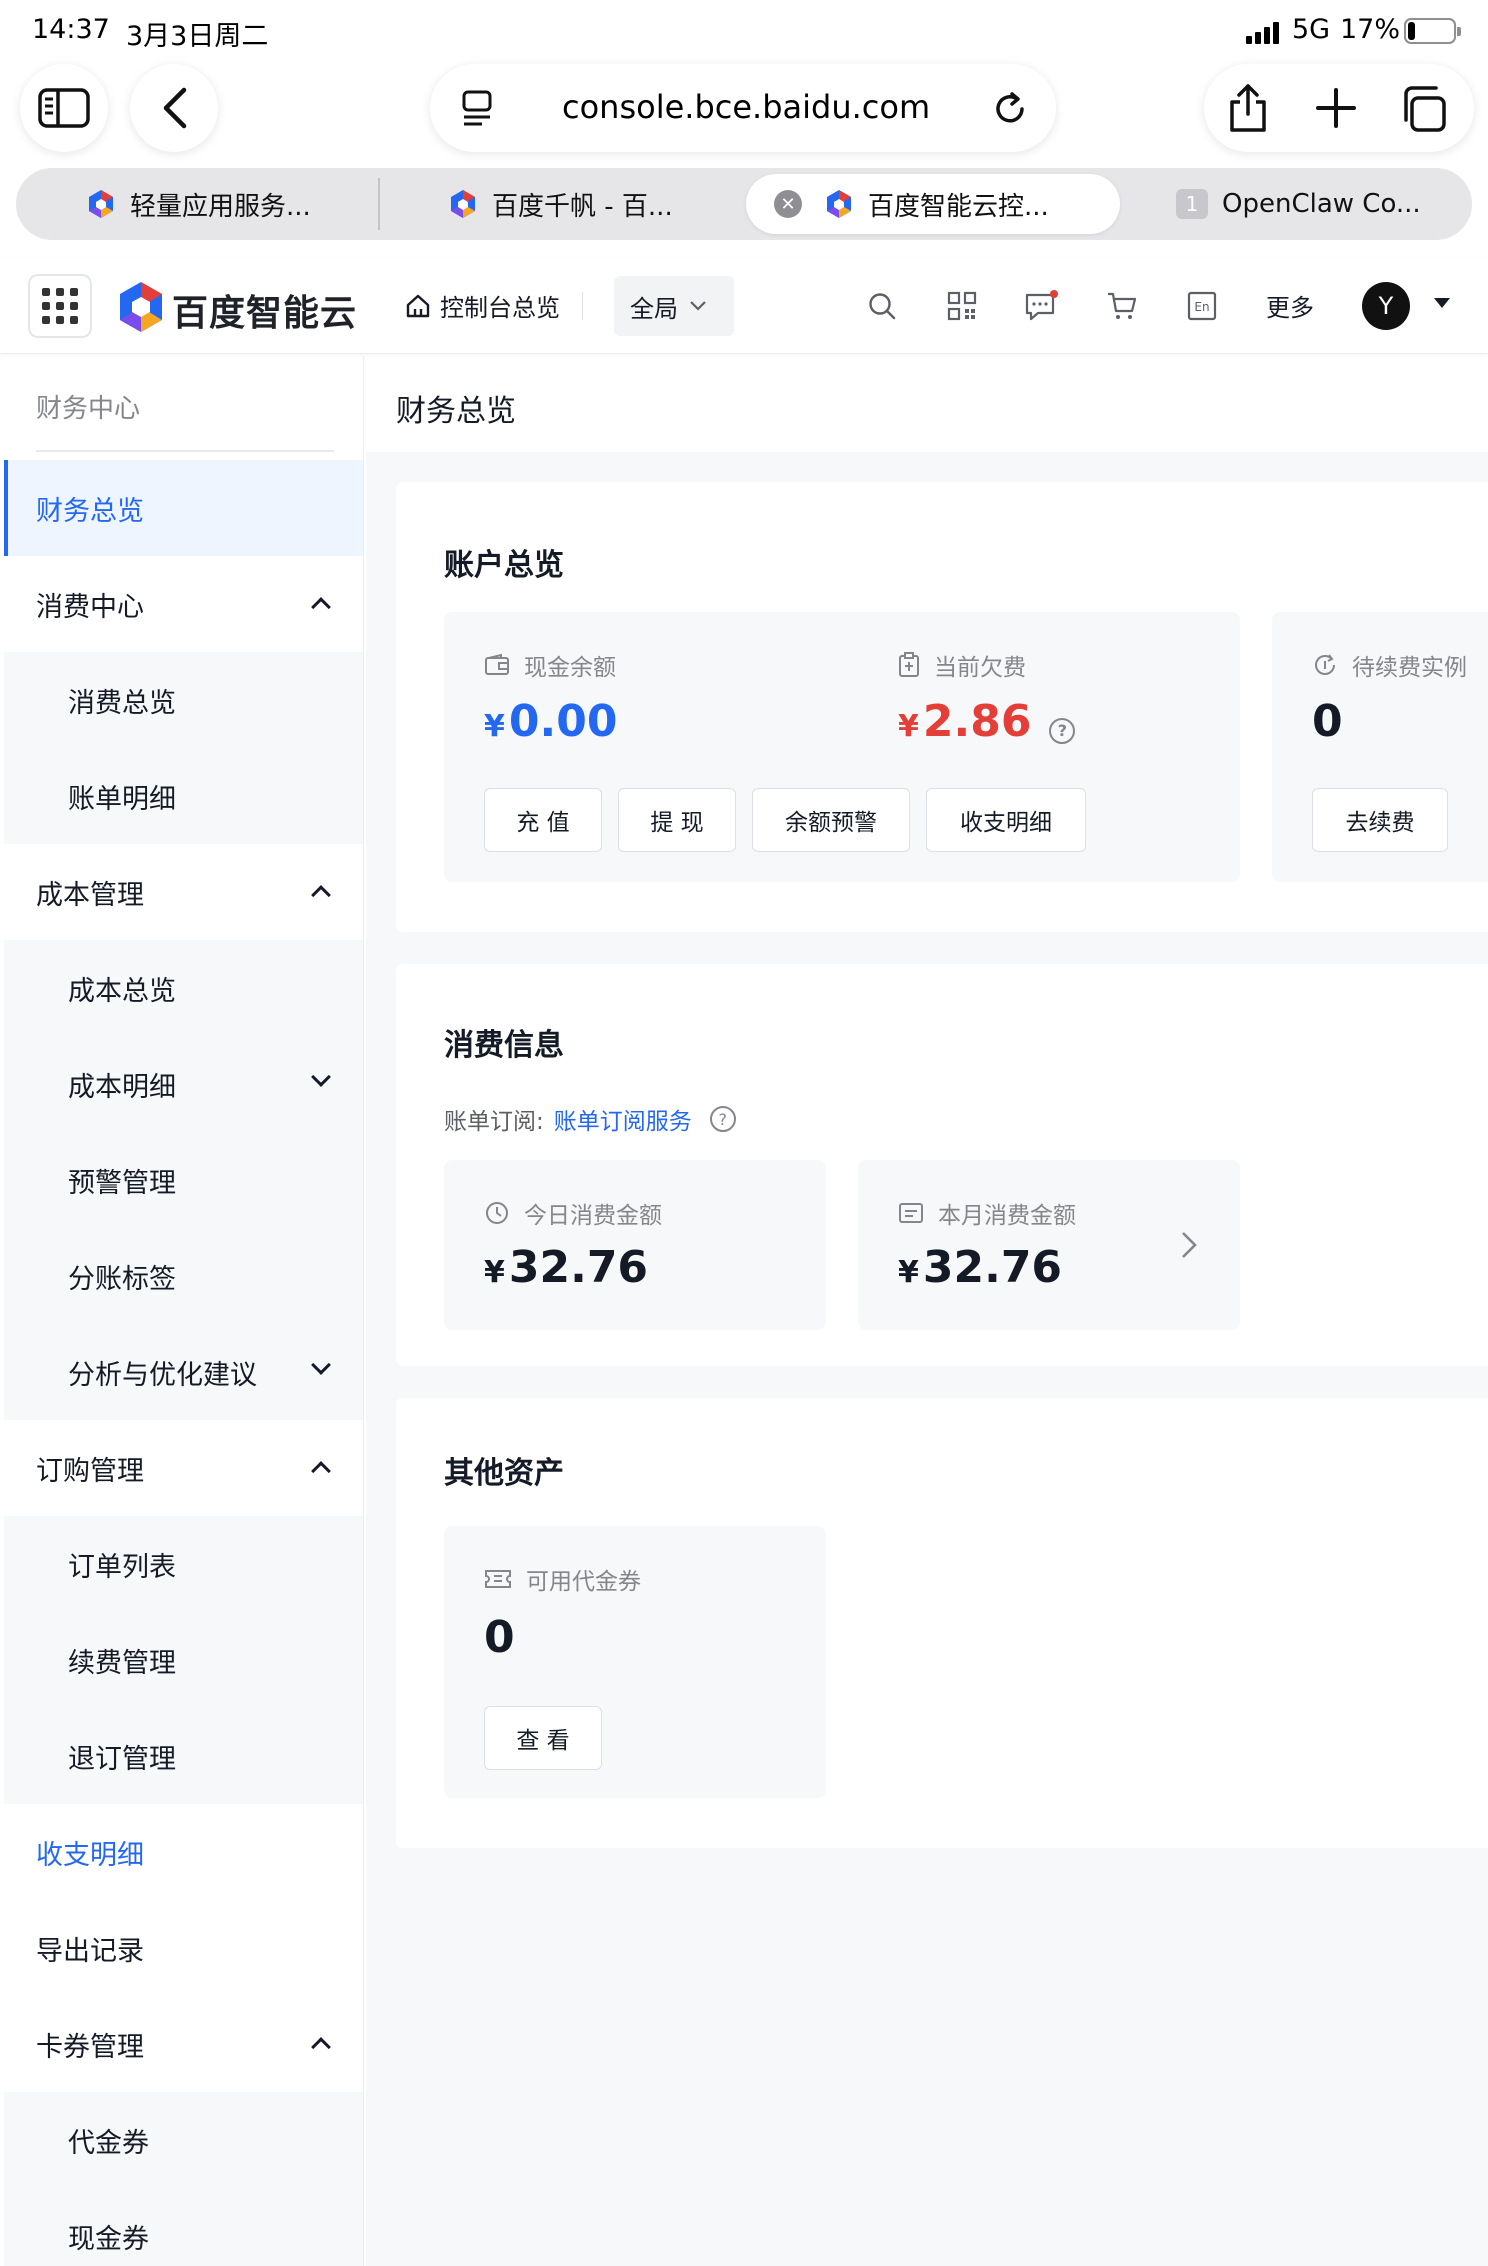 This screenshot has height=2266, width=1488. What do you see at coordinates (1327, 721) in the screenshot?
I see `pending-renewal-value: 0` at bounding box center [1327, 721].